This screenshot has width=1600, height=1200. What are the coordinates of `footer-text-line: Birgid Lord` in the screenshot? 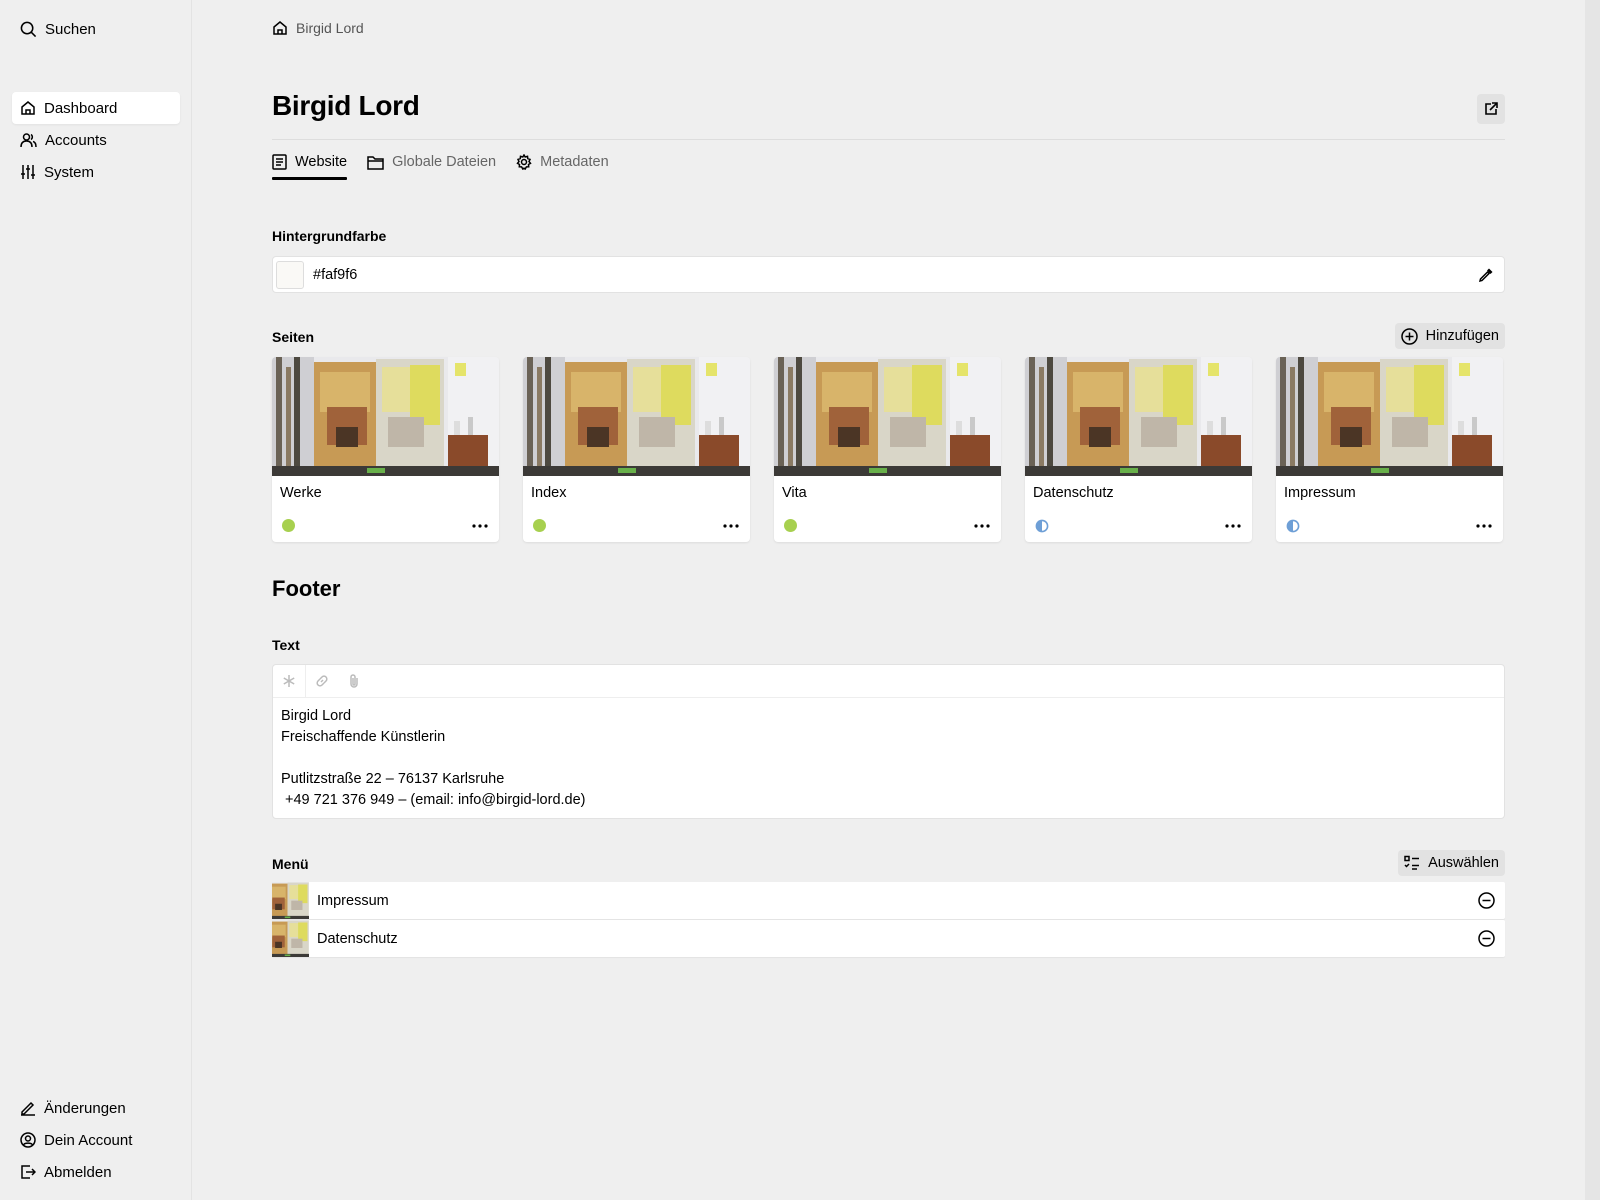 It's located at (316, 716).